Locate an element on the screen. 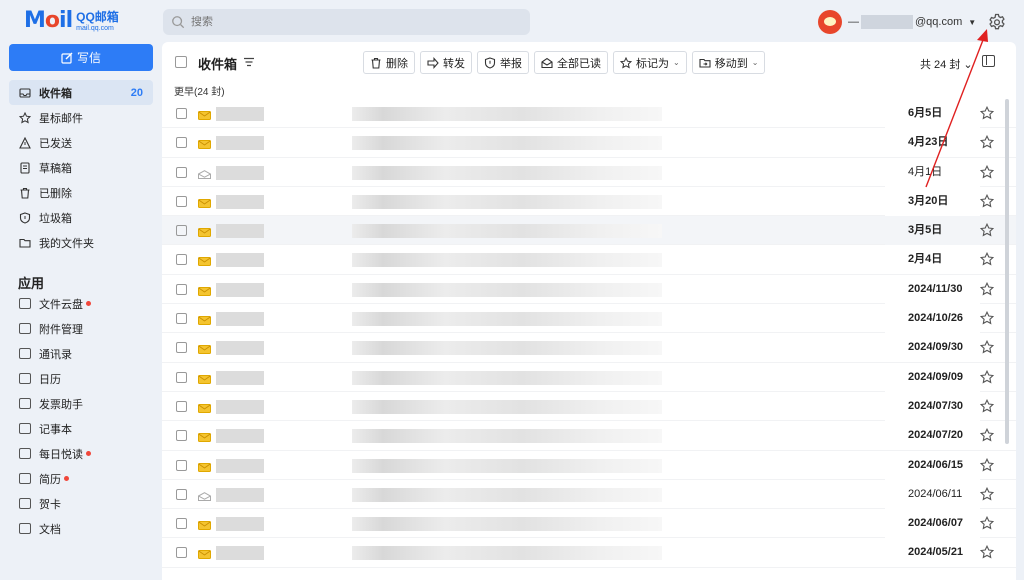 The height and width of the screenshot is (580, 1024). mark-all-read-button: 全部已读 is located at coordinates (571, 62).